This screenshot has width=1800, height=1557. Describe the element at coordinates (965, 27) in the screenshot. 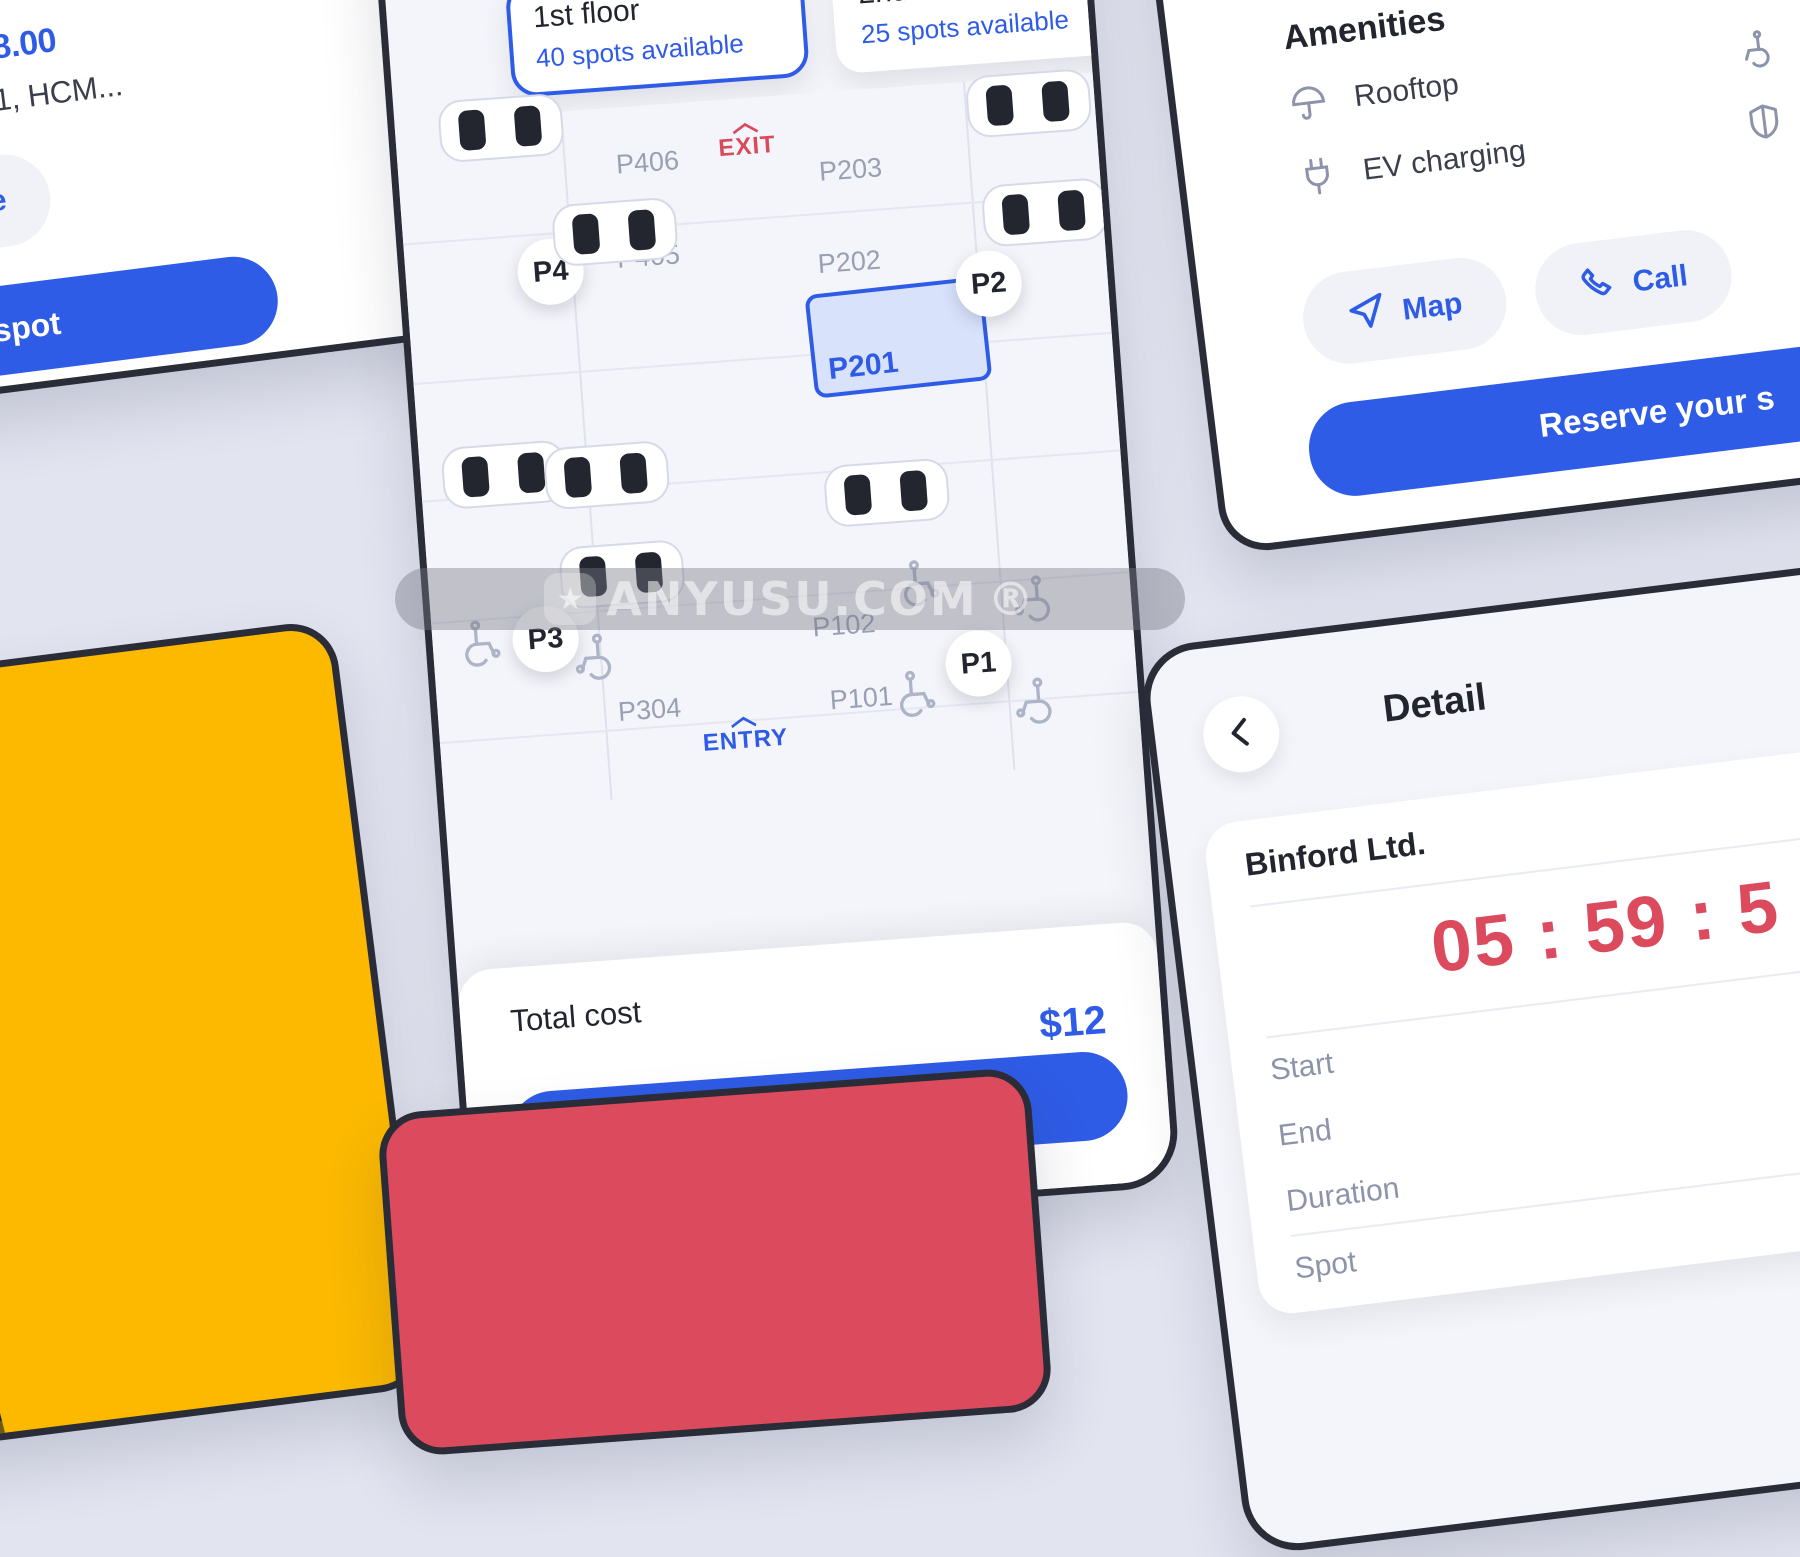

I see `floor-spots: 25 spots available` at that location.